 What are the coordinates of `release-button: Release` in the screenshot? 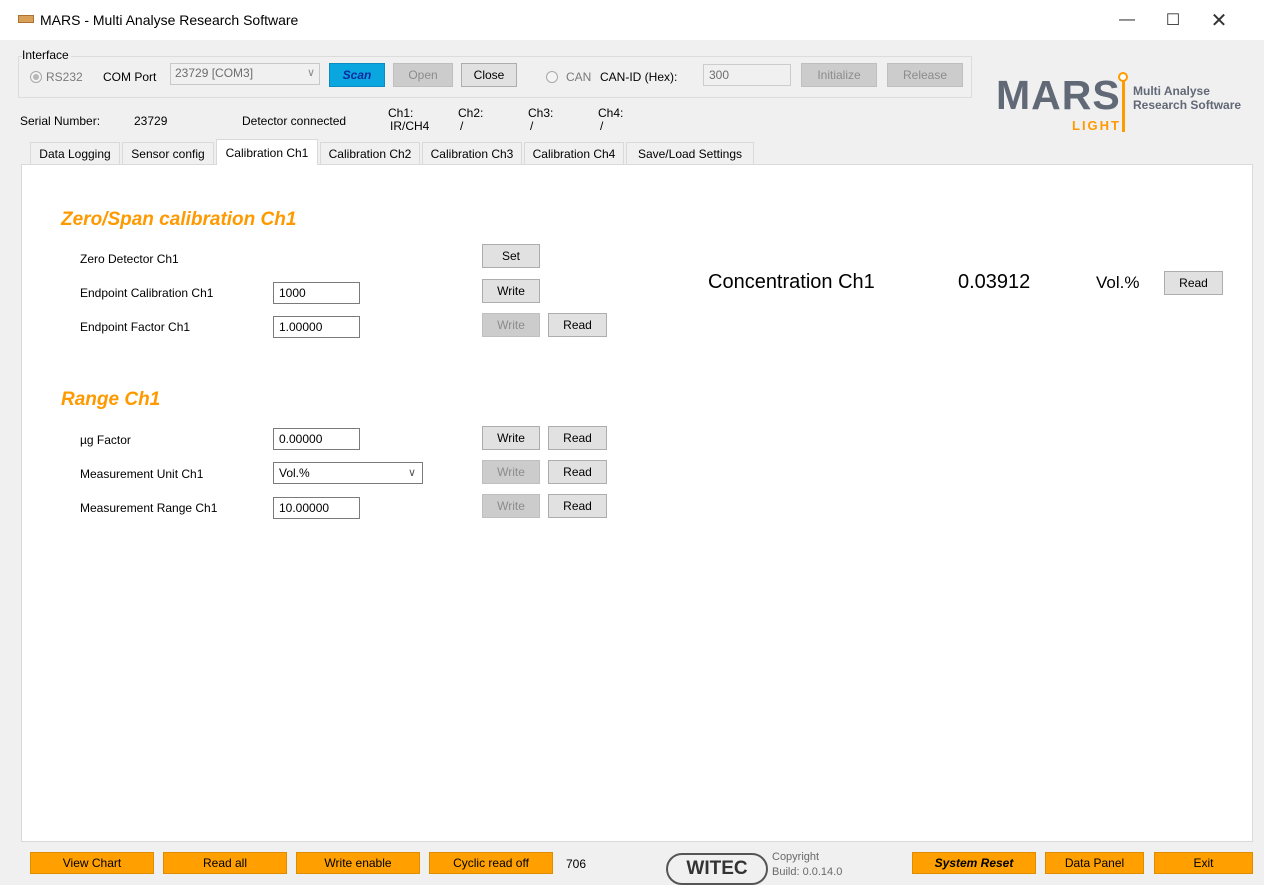 It's located at (925, 75).